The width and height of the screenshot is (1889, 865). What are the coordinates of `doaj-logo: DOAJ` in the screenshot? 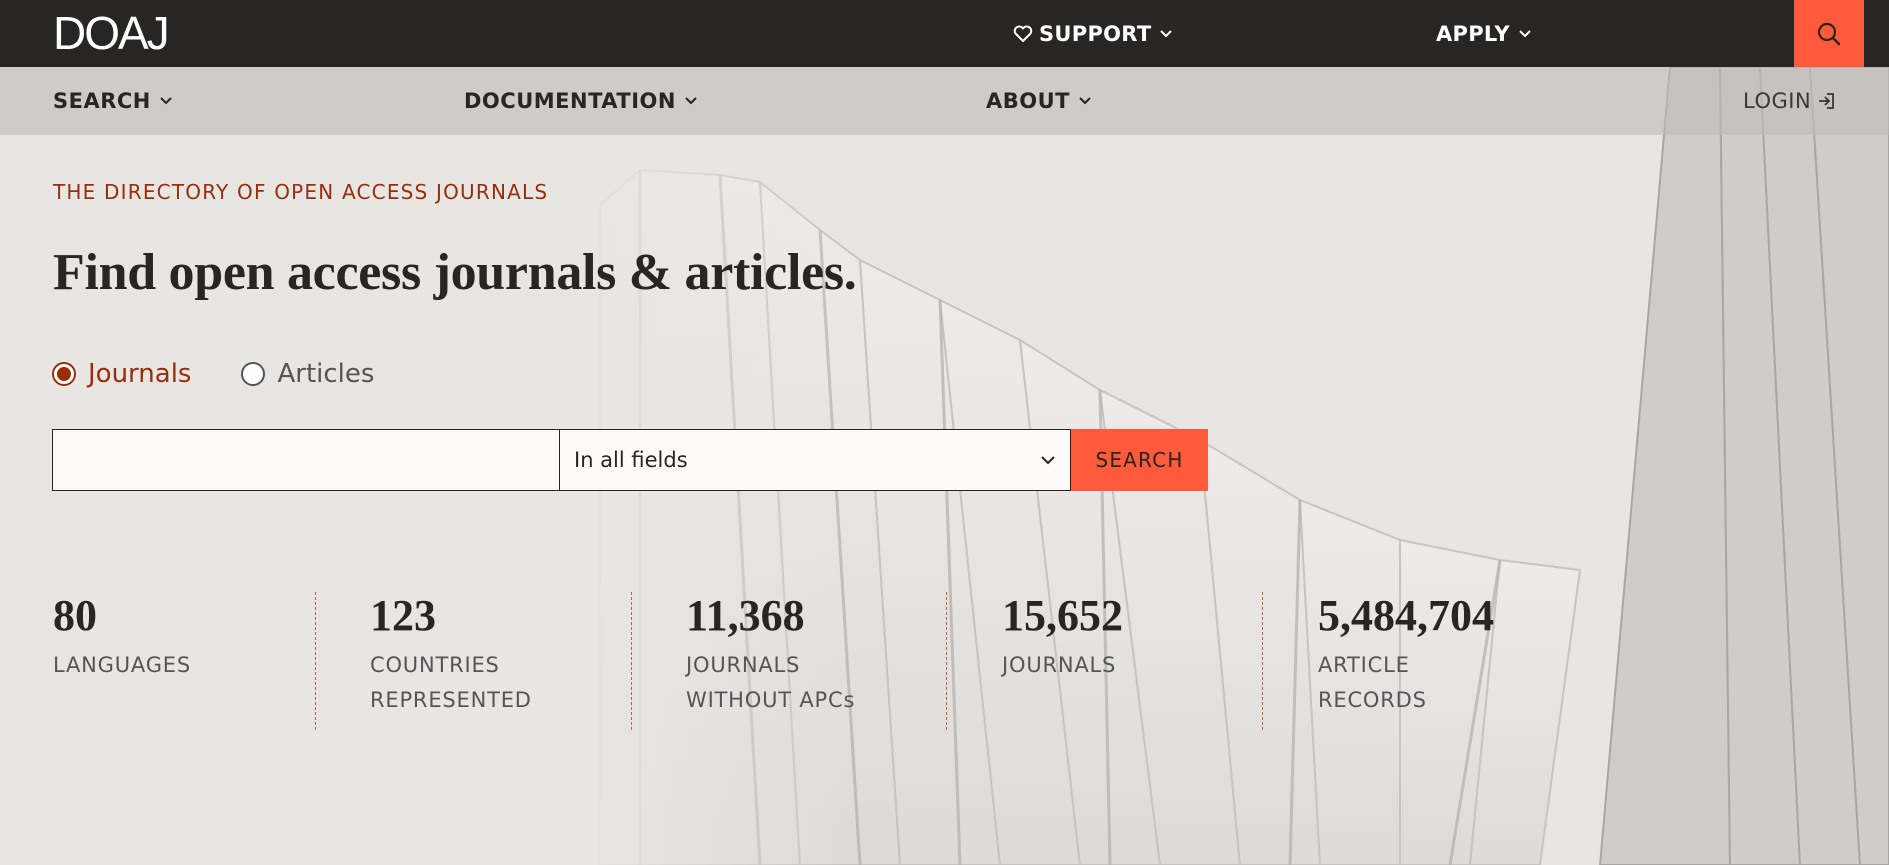 It's located at (111, 33).